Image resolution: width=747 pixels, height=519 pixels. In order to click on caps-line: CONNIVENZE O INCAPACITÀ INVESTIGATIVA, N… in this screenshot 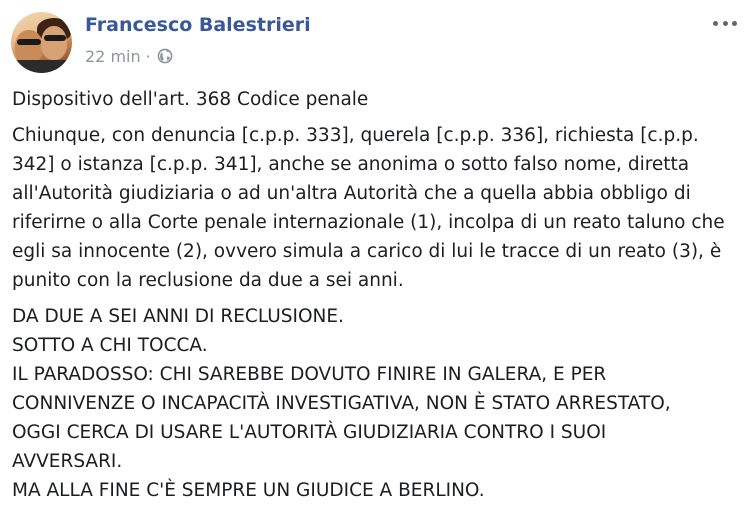, I will do `click(341, 403)`.